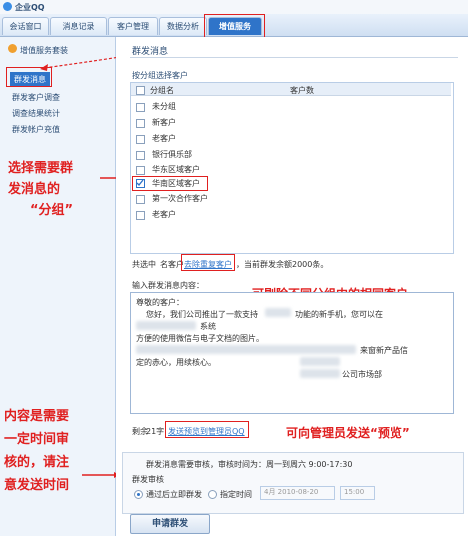  Describe the element at coordinates (155, 431) in the screenshot. I see `chars-left-value: 21字` at that location.